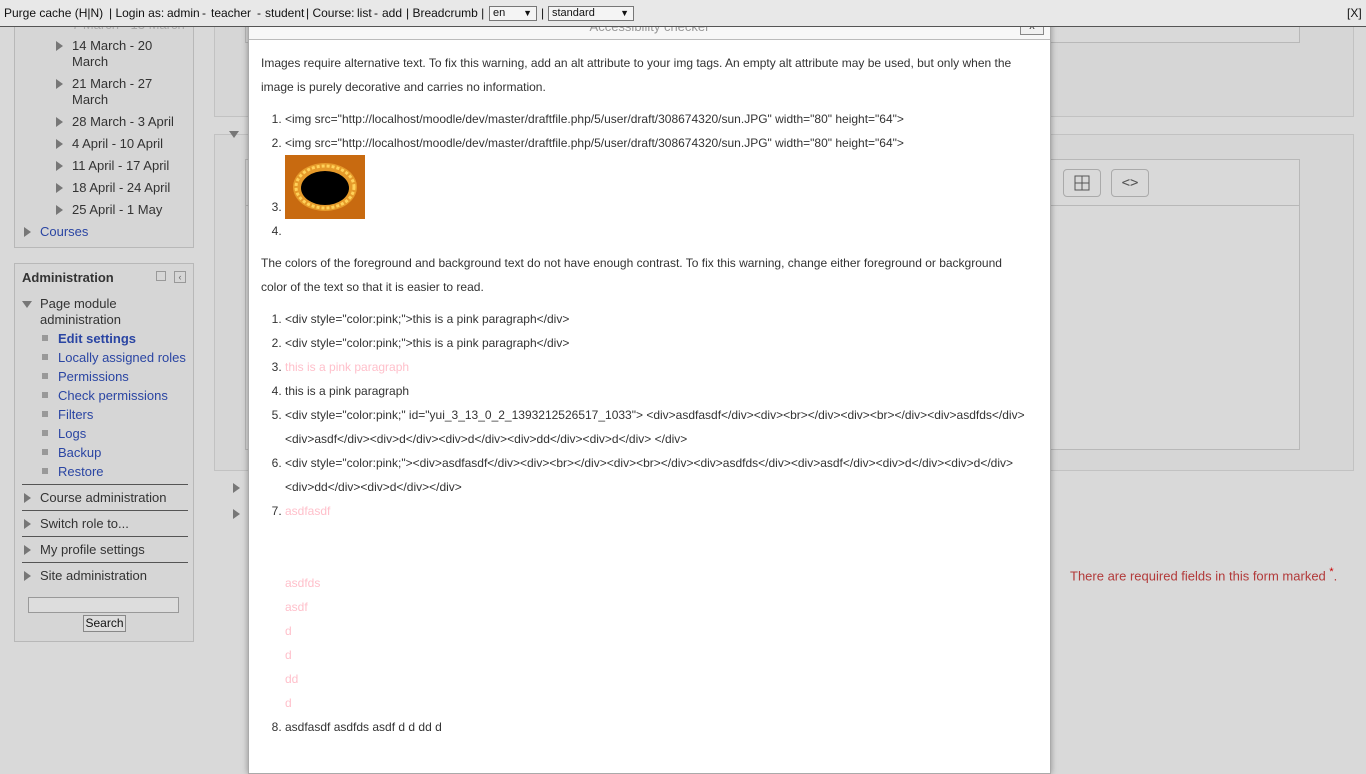 This screenshot has width=1366, height=774. Describe the element at coordinates (97, 339) in the screenshot. I see `edit-settings-link: Edit settings` at that location.